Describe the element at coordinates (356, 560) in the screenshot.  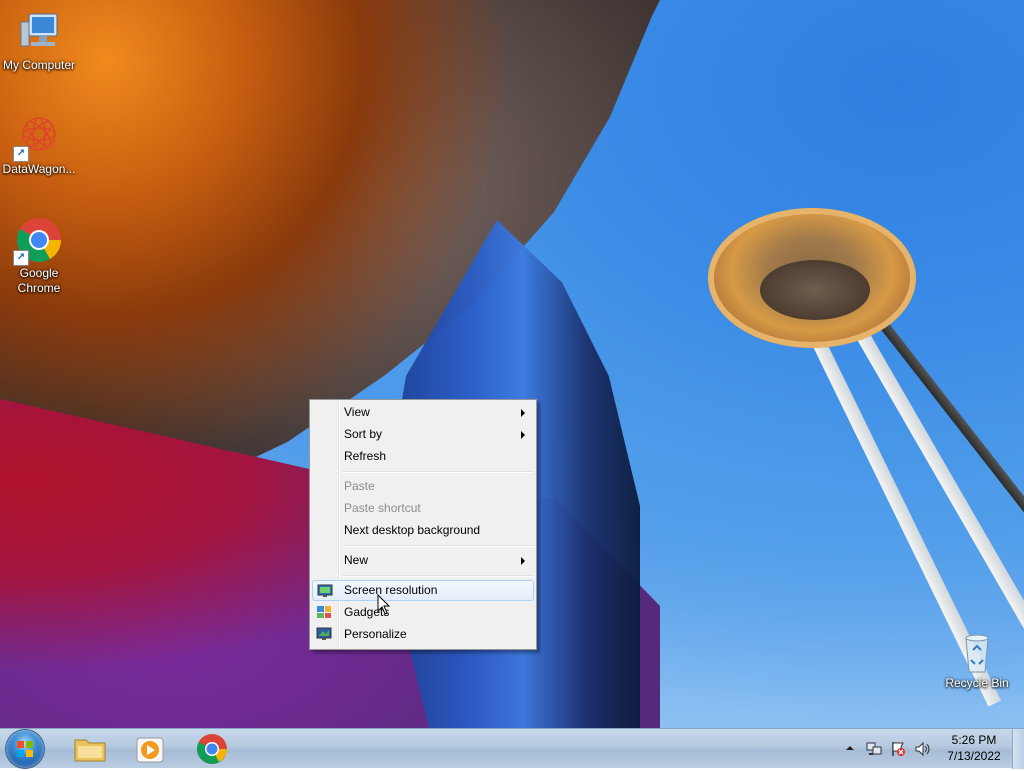
I see `menu-item-label: New` at that location.